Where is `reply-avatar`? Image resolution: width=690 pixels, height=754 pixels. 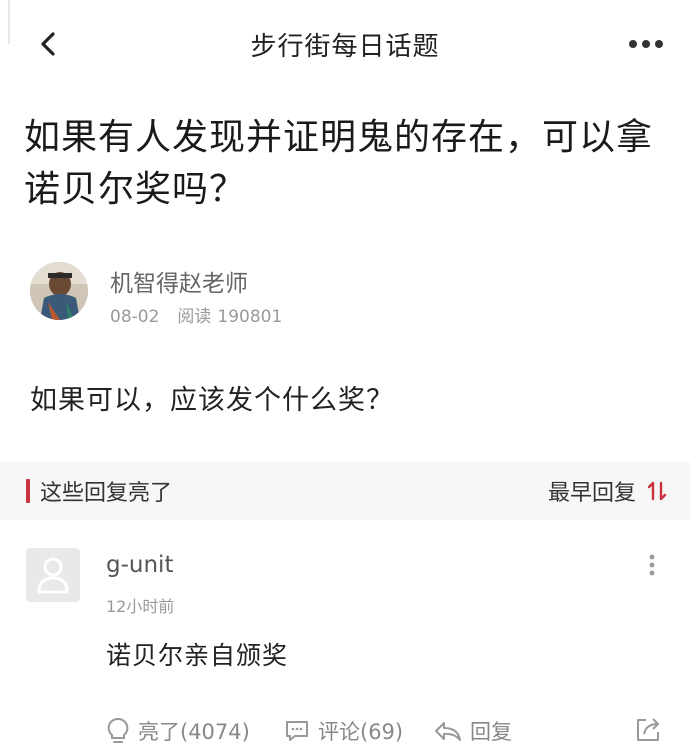 reply-avatar is located at coordinates (53, 575).